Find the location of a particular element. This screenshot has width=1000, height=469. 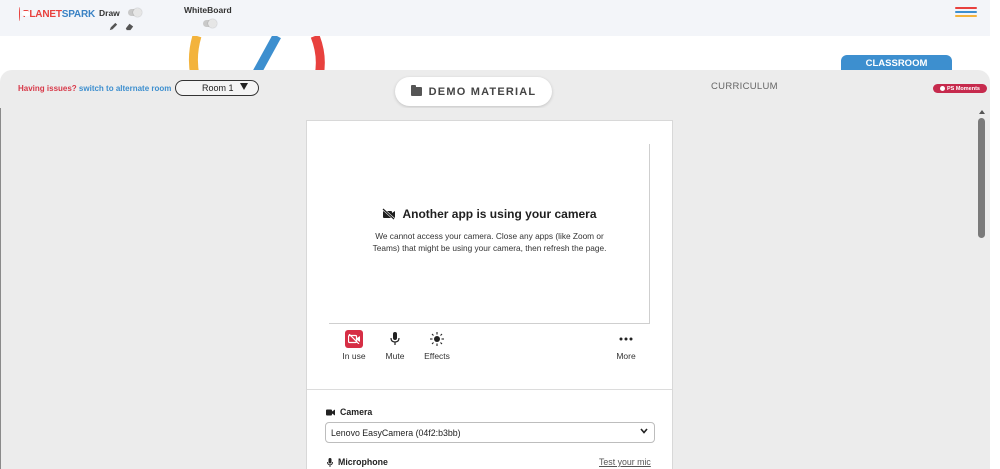

scroll-thumb is located at coordinates (981, 178).